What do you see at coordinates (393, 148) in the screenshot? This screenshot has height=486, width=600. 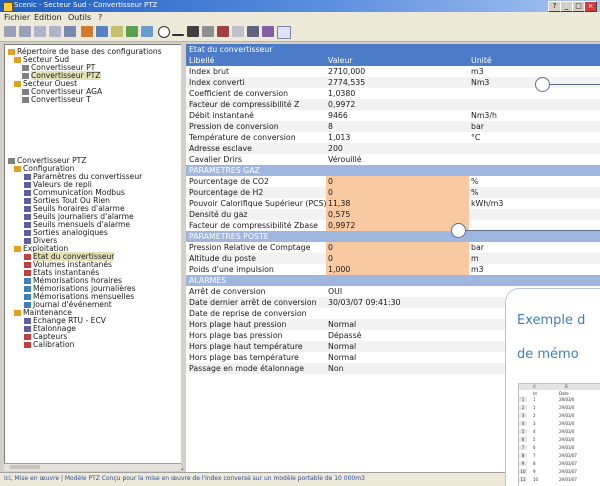 I see `grid-data-row: Adresse esclave 200` at bounding box center [393, 148].